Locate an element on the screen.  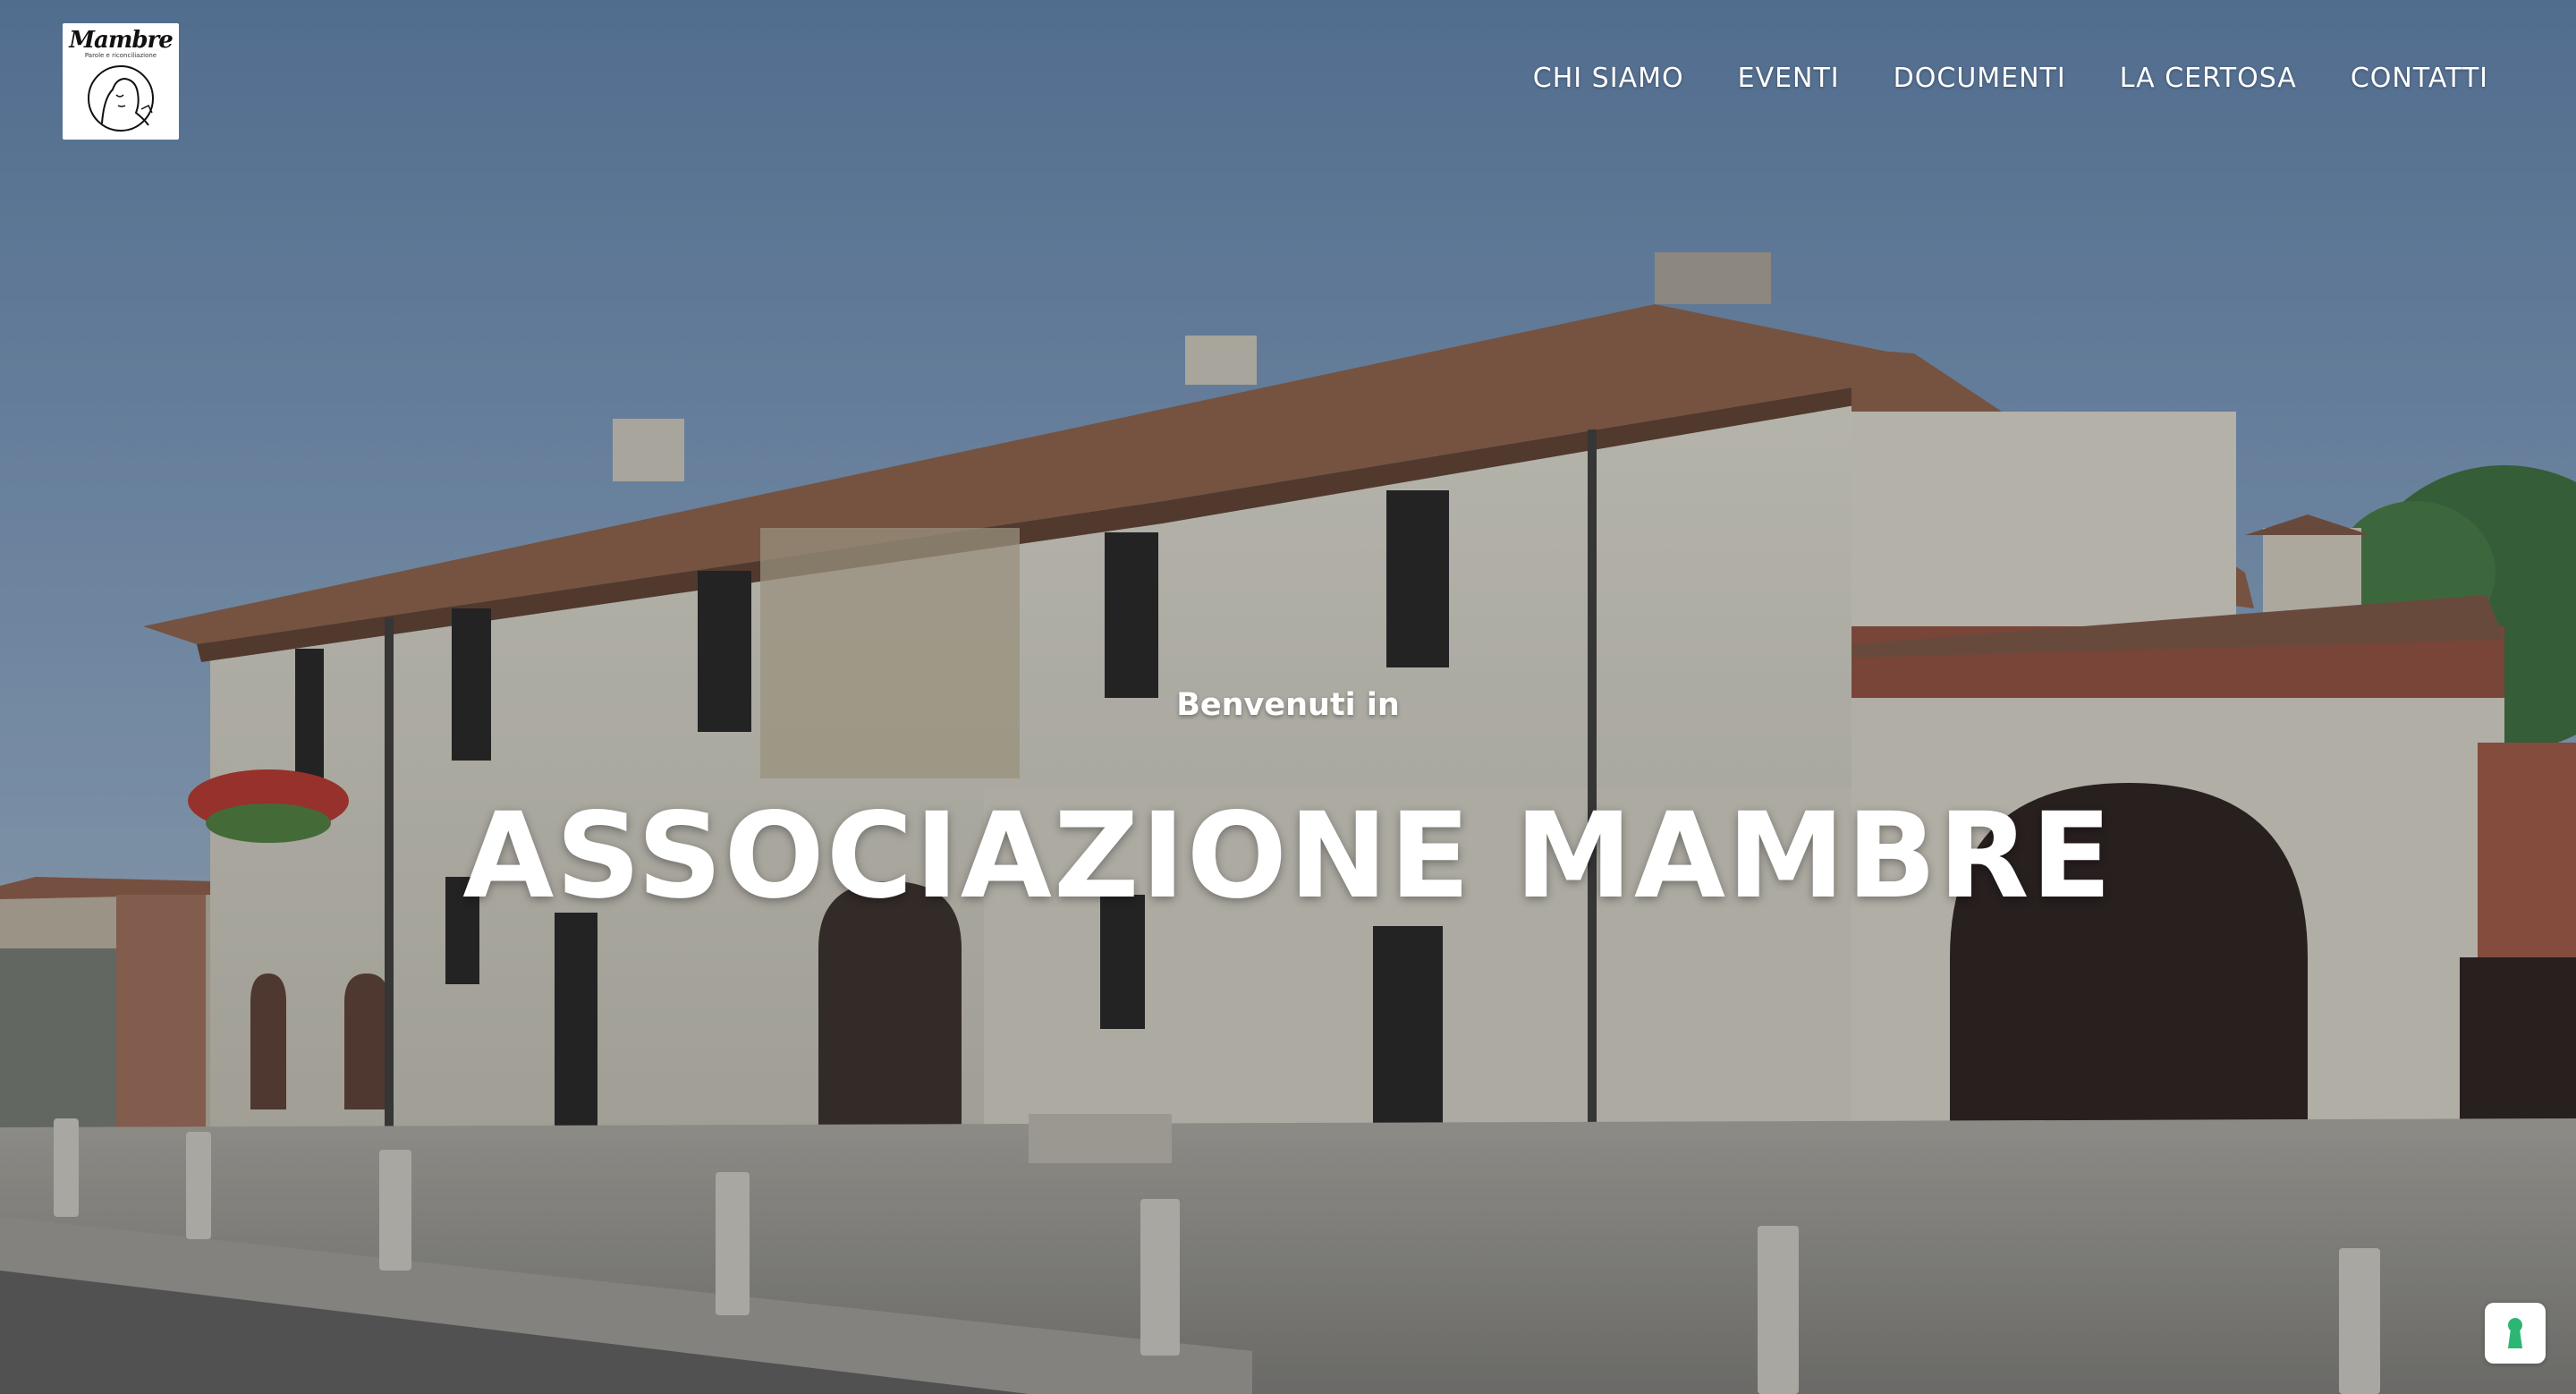
site-logo: Mambre Parole e riconciliazione is located at coordinates (121, 81).